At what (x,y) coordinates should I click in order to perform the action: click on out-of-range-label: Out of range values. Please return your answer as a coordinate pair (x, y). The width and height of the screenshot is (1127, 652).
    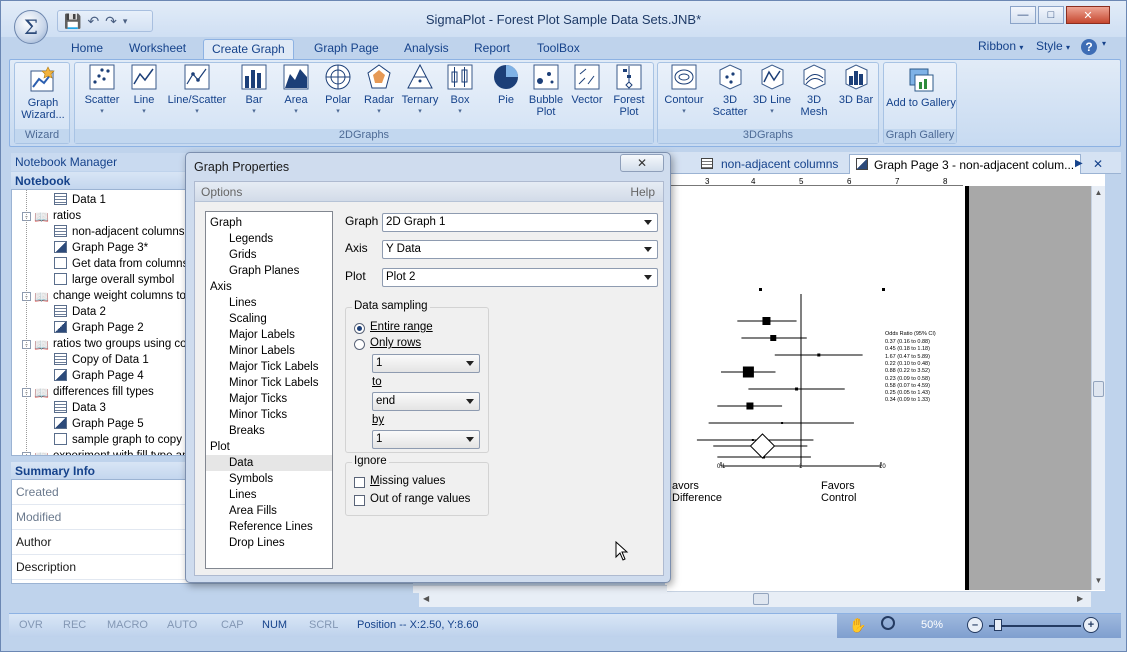
    Looking at the image, I should click on (420, 499).